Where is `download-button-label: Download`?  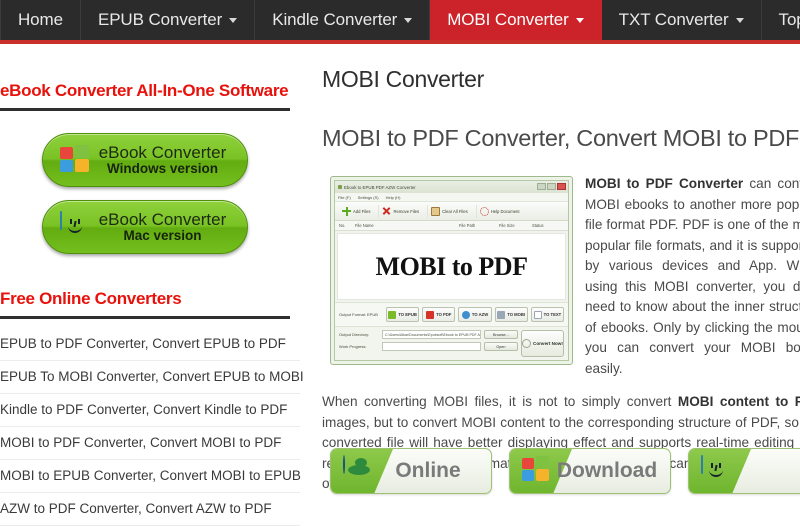
download-button-label: Download is located at coordinates (607, 470).